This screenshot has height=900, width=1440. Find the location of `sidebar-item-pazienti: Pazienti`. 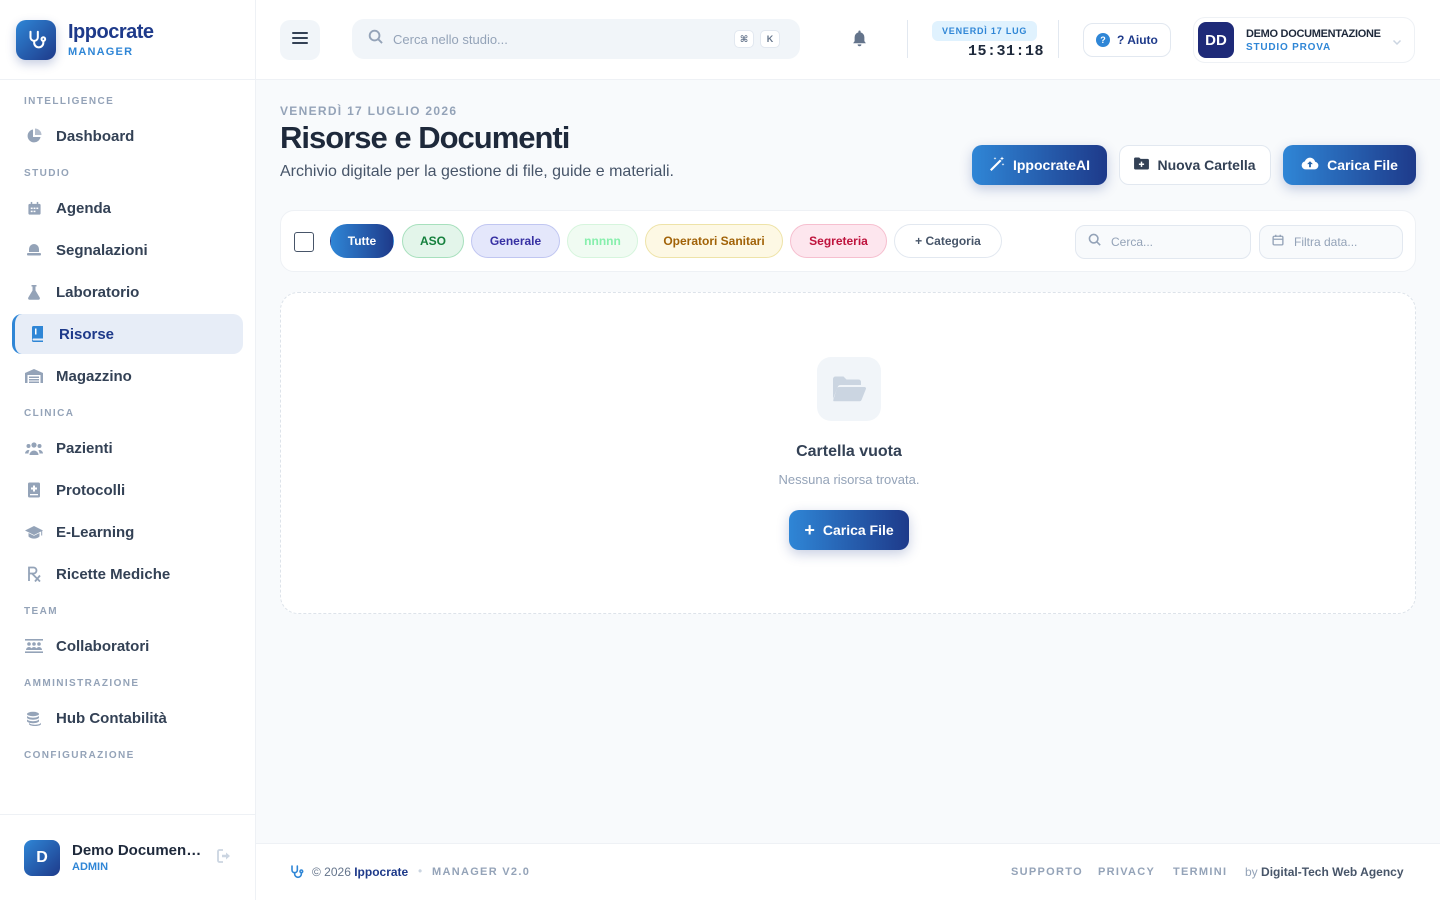

sidebar-item-pazienti: Pazienti is located at coordinates (127, 448).